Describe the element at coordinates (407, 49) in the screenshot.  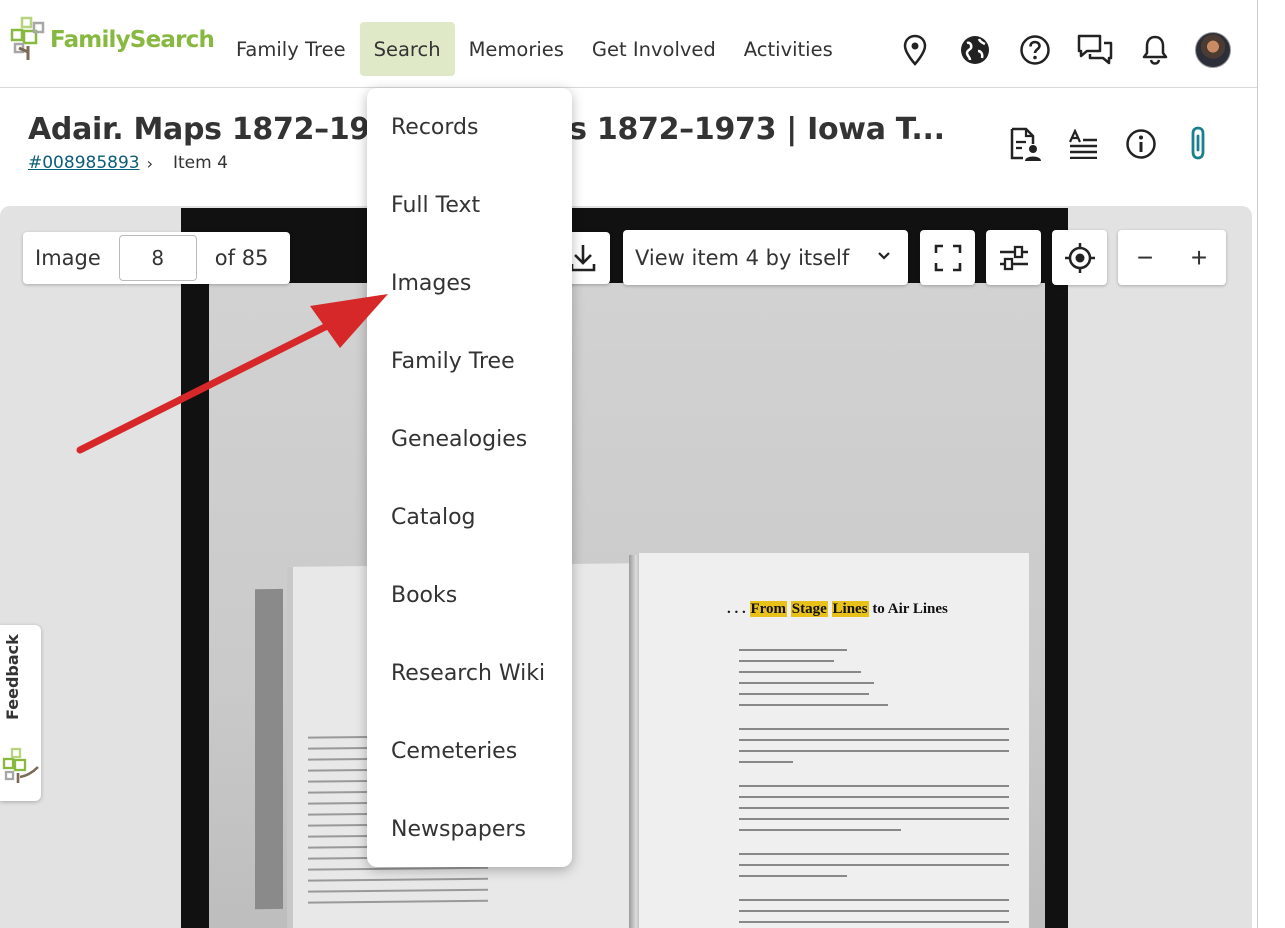
I see `nav-search: Search` at that location.